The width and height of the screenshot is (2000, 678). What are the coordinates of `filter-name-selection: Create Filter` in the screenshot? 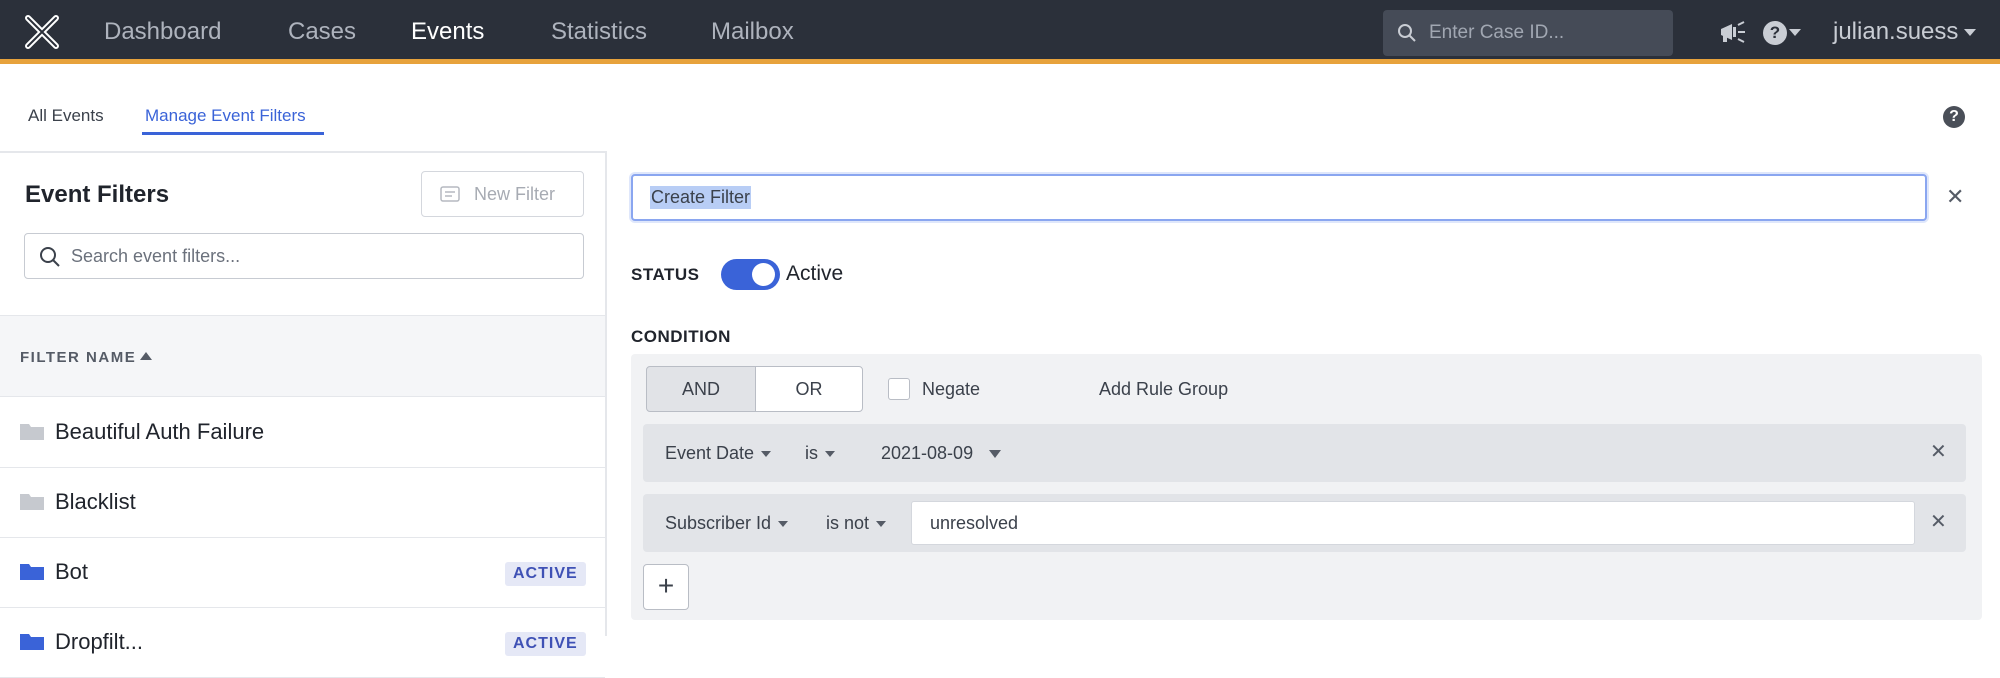 It's located at (701, 197).